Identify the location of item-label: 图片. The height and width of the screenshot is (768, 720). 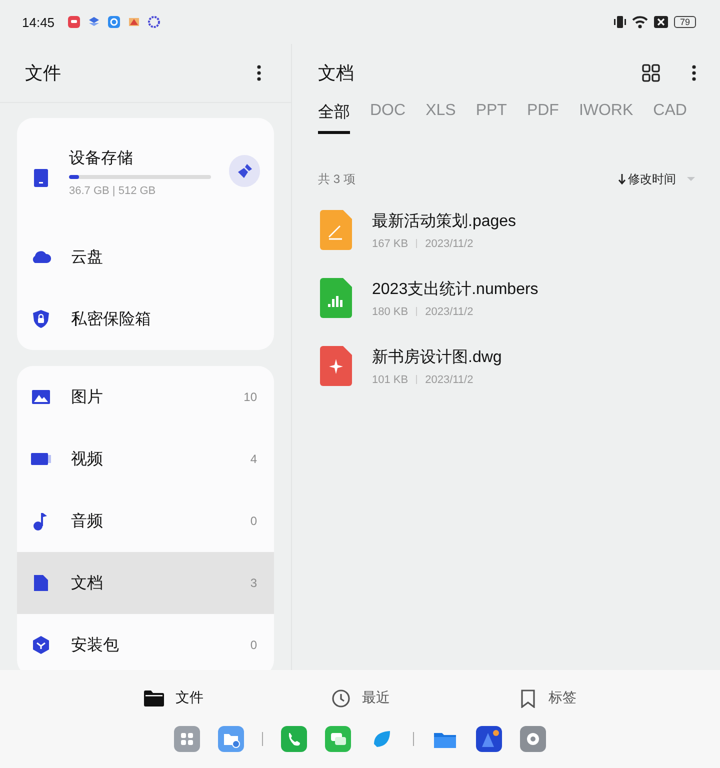
(87, 398).